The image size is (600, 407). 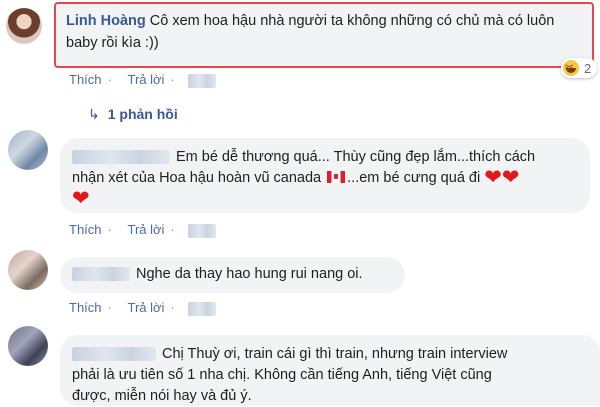 I want to click on comment-text: Nghe da thay hao hung rui nang oi., so click(x=217, y=274).